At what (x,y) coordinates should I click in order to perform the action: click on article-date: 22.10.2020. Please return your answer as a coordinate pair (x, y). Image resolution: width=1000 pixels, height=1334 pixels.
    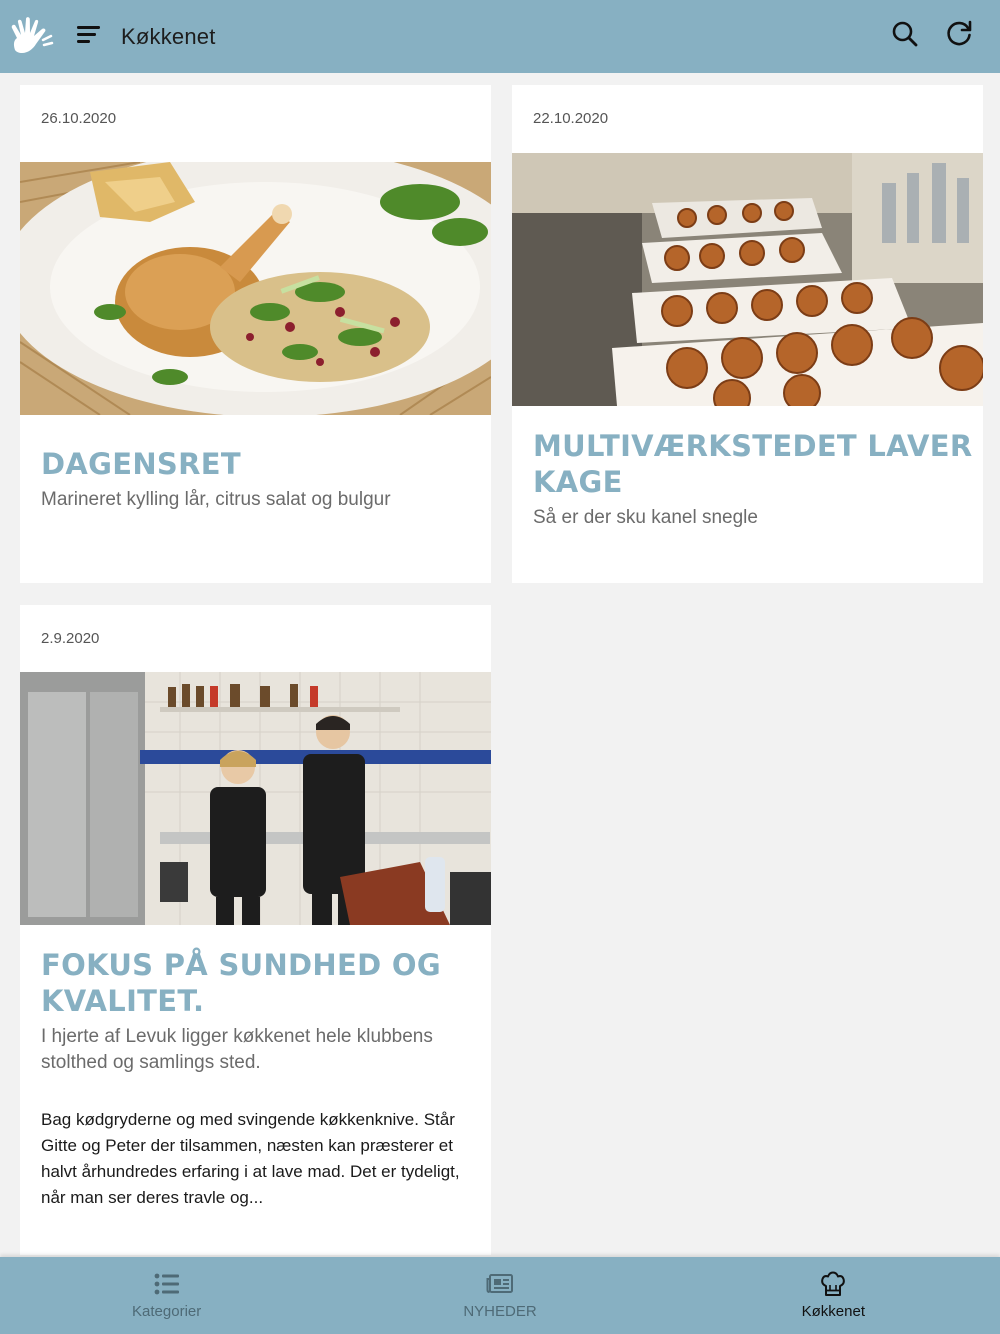
    Looking at the image, I should click on (571, 118).